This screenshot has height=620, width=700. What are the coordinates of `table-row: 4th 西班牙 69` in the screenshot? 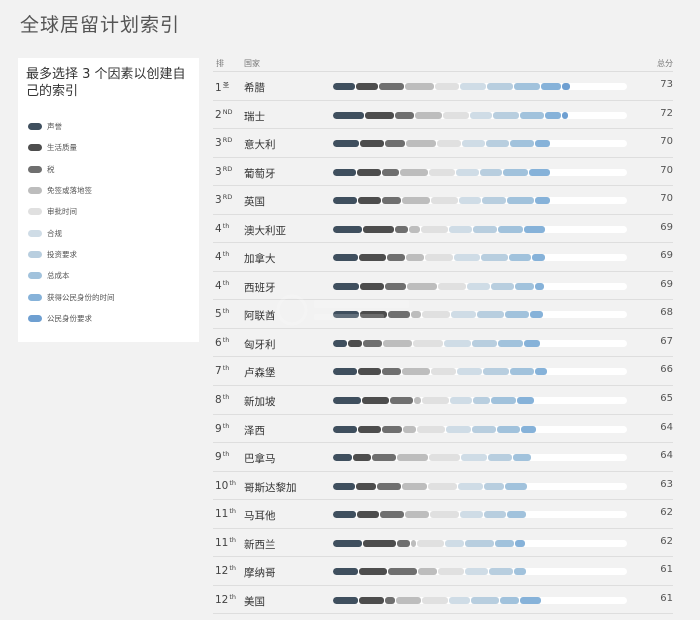 It's located at (443, 286).